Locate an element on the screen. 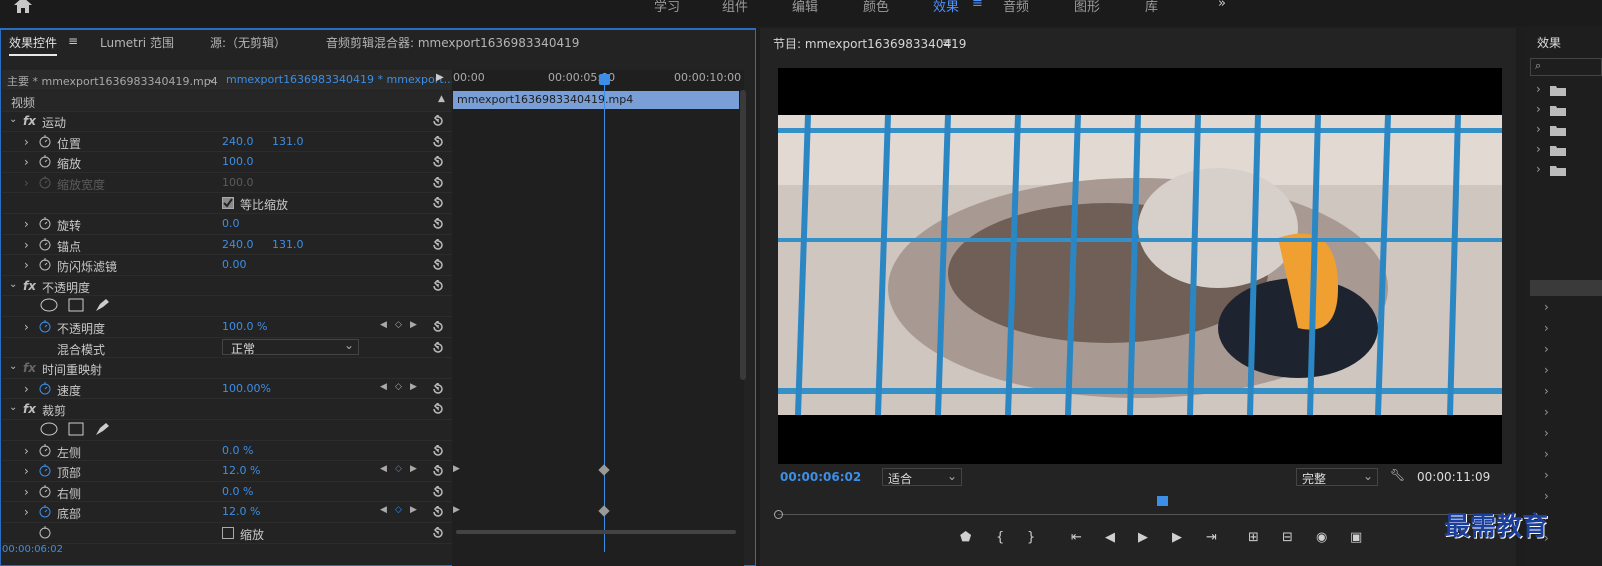 This screenshot has width=1602, height=566. camera-icon: ◉ is located at coordinates (1321, 537).